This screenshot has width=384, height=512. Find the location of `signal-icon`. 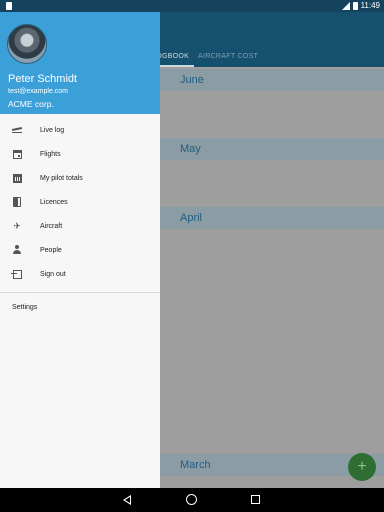

signal-icon is located at coordinates (345, 5).